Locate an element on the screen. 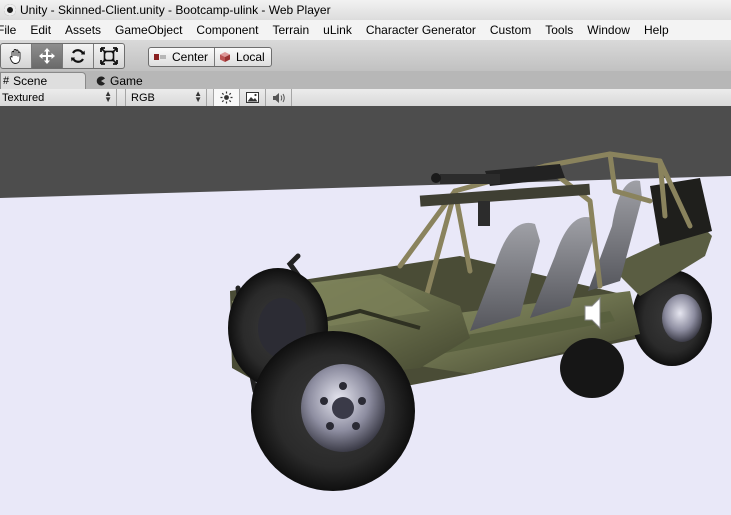  pivot-center-label: Center is located at coordinates (190, 57).